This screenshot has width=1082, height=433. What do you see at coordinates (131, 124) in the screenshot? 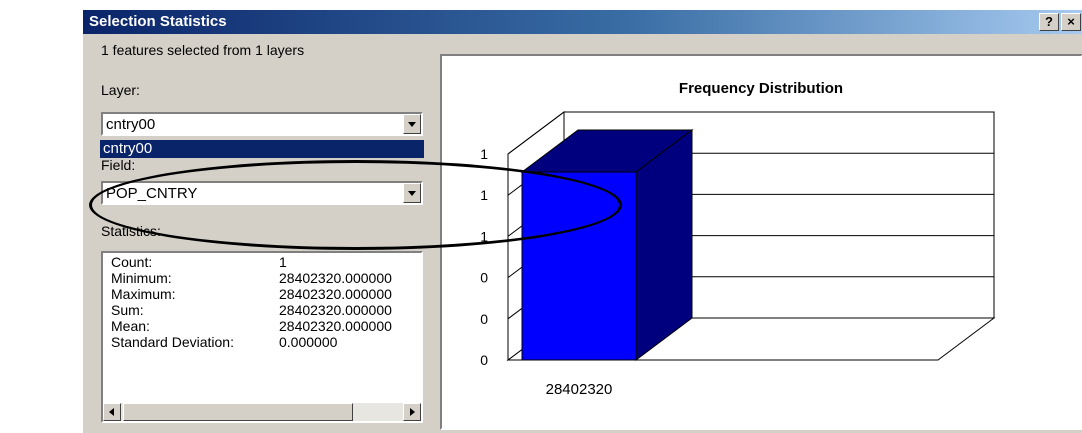
I see `layer-value: cntry00` at bounding box center [131, 124].